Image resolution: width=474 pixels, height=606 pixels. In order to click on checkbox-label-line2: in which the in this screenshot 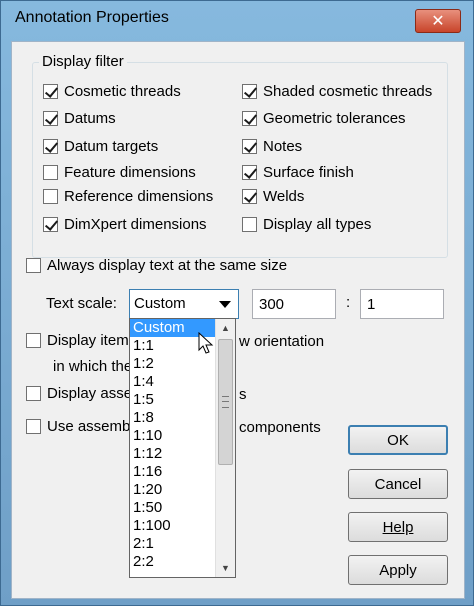, I will do `click(93, 366)`.